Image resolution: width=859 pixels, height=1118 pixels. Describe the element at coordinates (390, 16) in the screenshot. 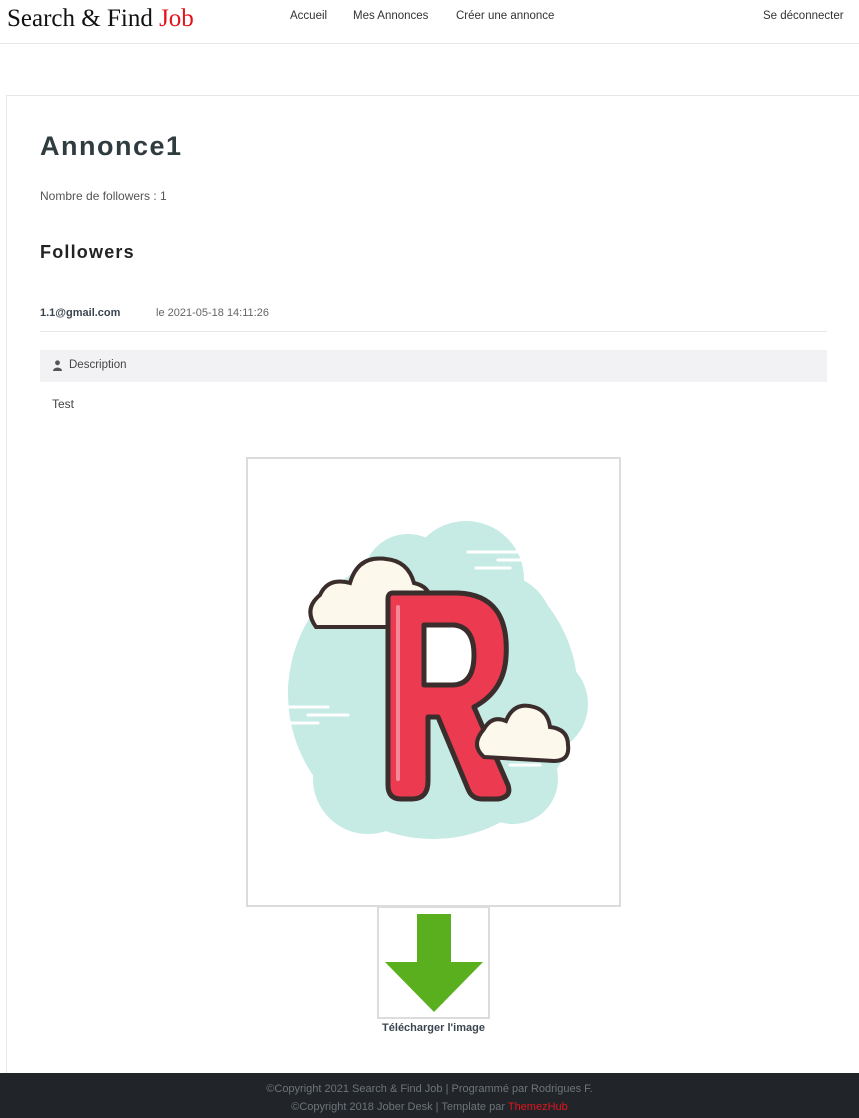

I see `nav-mes-annonces: Mes Annonces` at that location.